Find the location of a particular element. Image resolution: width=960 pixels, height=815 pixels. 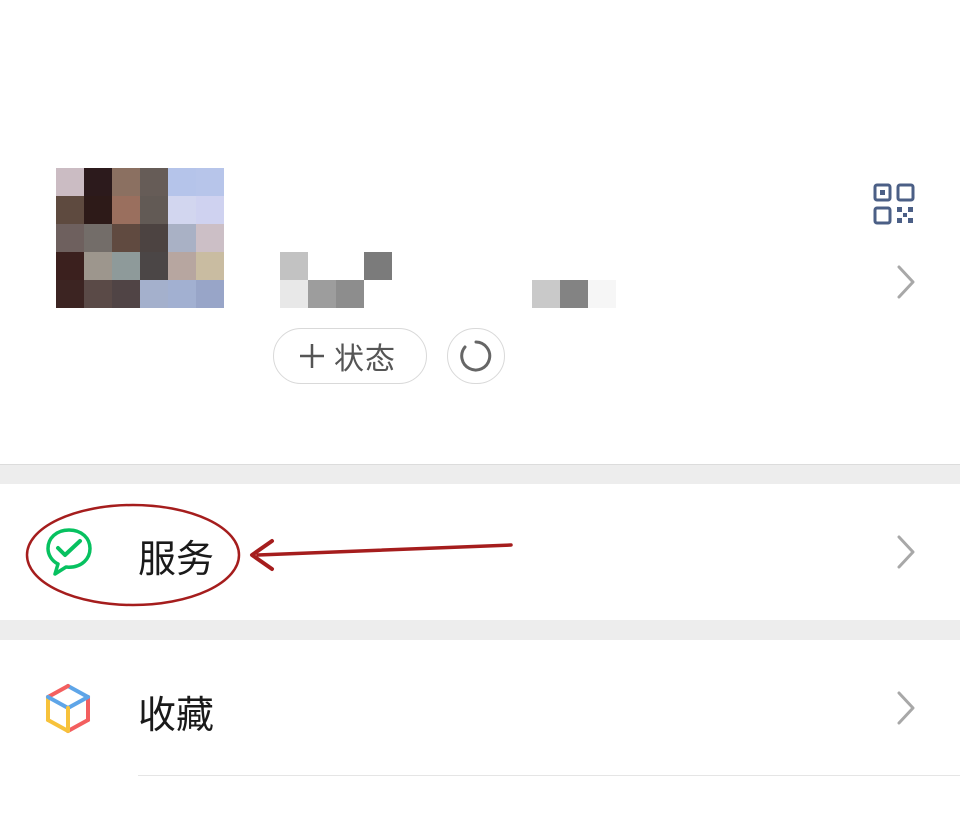

menu-item-favorites-label: 收藏 is located at coordinates (176, 715).